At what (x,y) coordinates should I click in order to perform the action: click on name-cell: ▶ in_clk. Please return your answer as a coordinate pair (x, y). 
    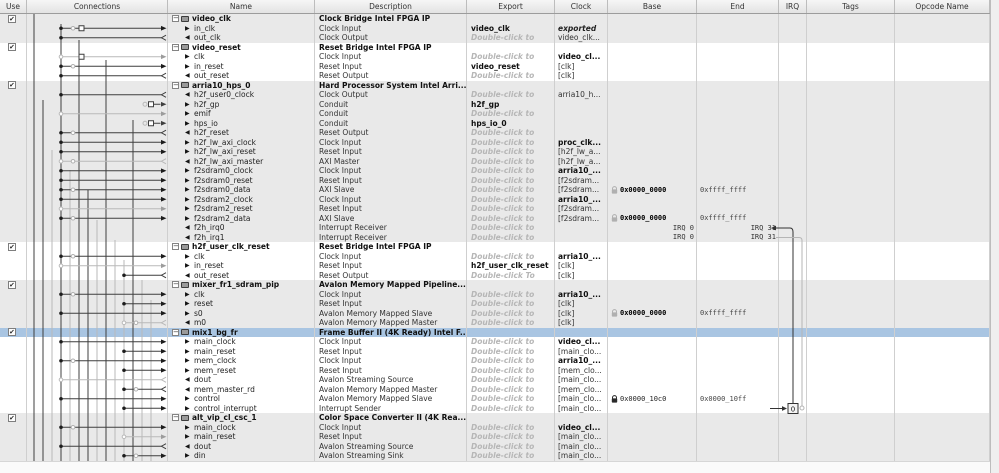
    Looking at the image, I should click on (241, 28).